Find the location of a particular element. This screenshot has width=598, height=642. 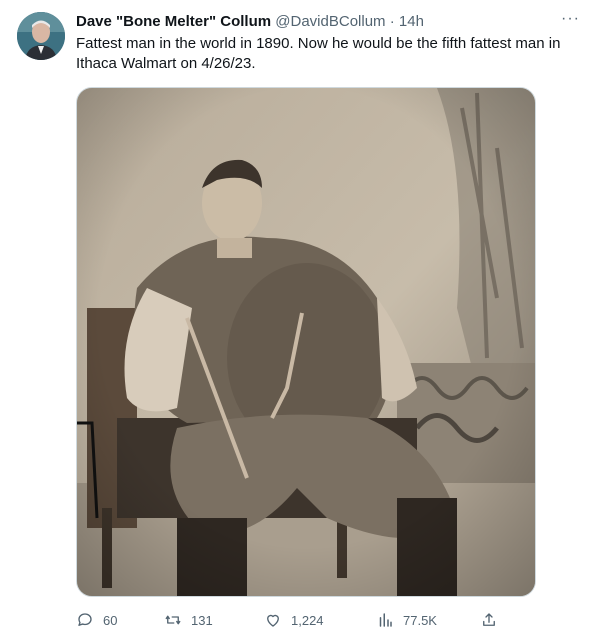

retweet-icon is located at coordinates (173, 620).